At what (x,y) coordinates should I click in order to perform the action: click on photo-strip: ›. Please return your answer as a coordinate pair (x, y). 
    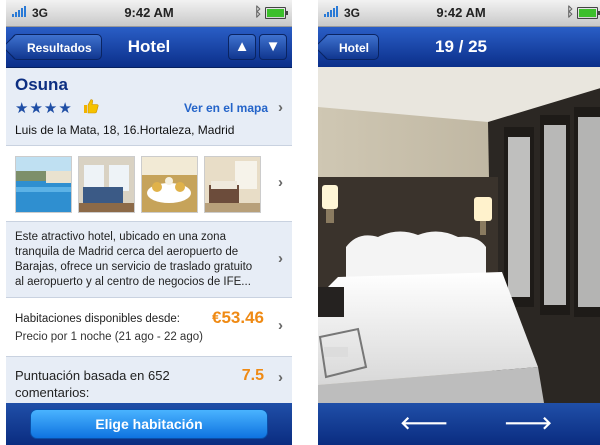
    Looking at the image, I should click on (149, 184).